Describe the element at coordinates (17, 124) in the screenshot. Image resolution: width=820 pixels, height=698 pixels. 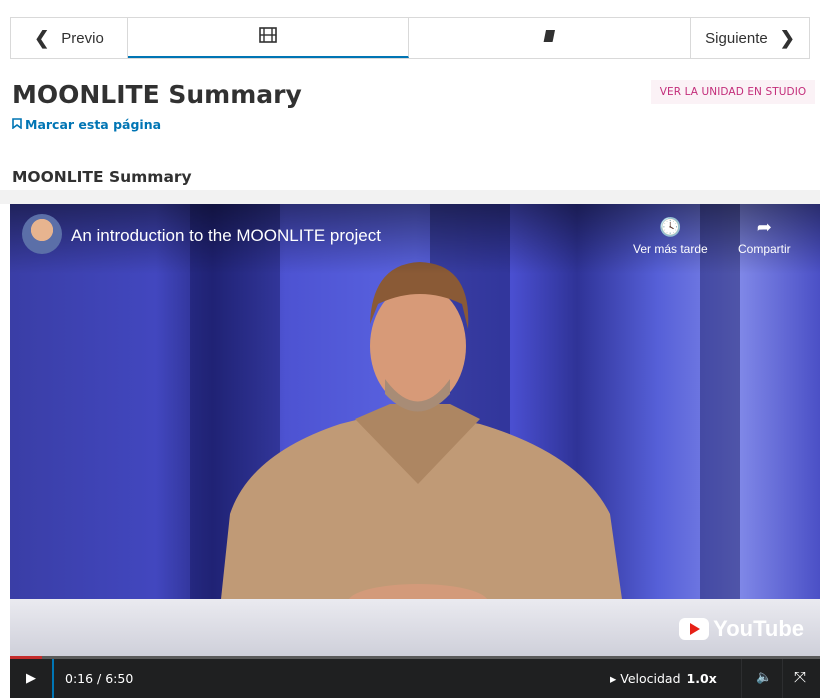
I see `bookmark-icon` at that location.